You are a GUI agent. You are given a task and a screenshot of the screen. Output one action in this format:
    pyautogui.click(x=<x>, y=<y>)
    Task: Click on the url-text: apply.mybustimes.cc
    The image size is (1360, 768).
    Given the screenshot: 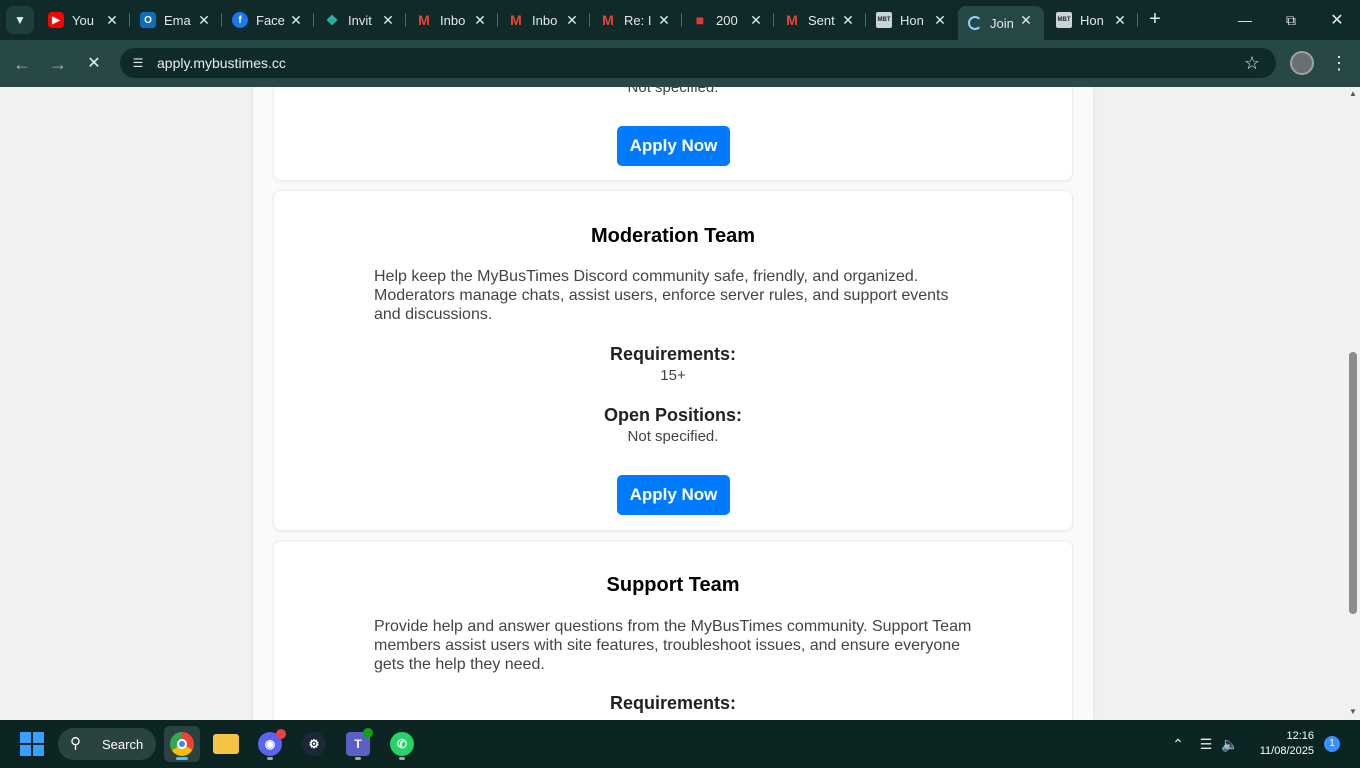 What is the action you would take?
    pyautogui.click(x=221, y=63)
    